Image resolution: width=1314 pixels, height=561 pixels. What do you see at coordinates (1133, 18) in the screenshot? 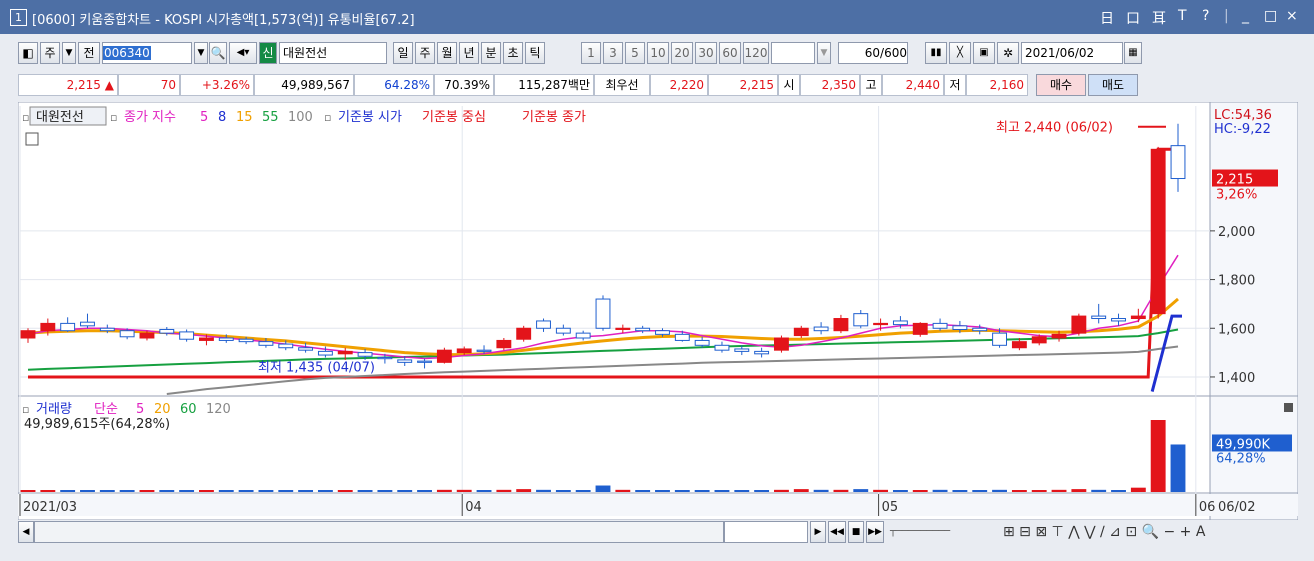
I see `window-link-icon: 口` at bounding box center [1133, 18].